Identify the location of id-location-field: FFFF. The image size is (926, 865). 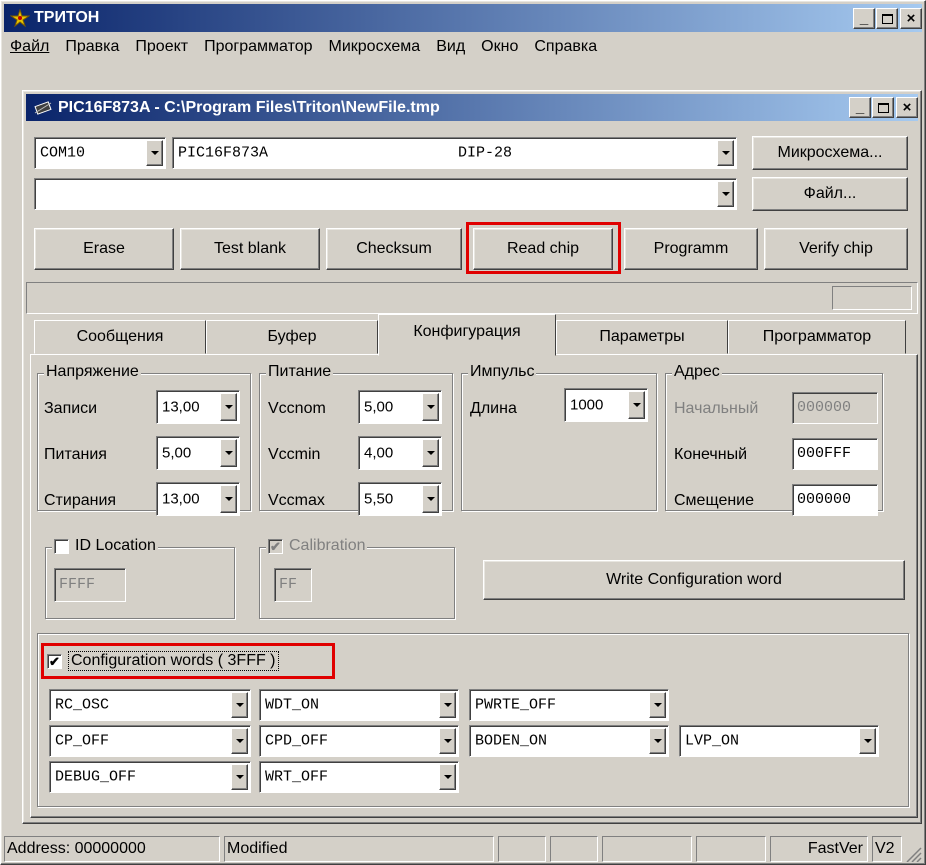
(90, 585).